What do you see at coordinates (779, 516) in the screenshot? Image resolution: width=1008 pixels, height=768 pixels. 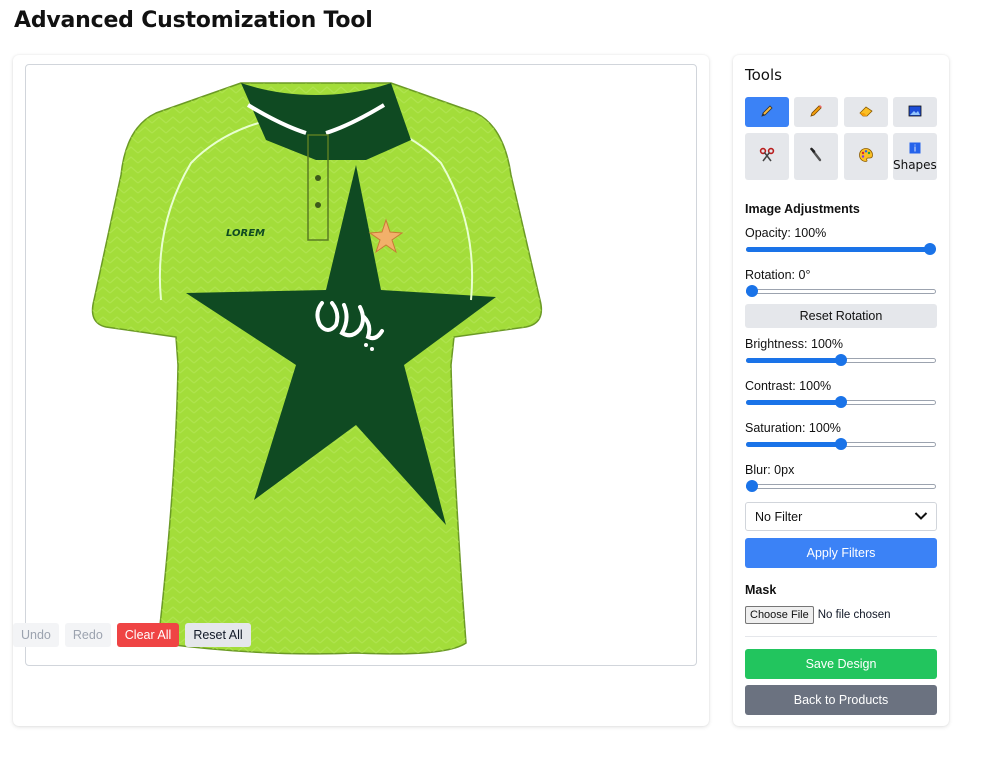 I see `filter-select-value: No Filter` at bounding box center [779, 516].